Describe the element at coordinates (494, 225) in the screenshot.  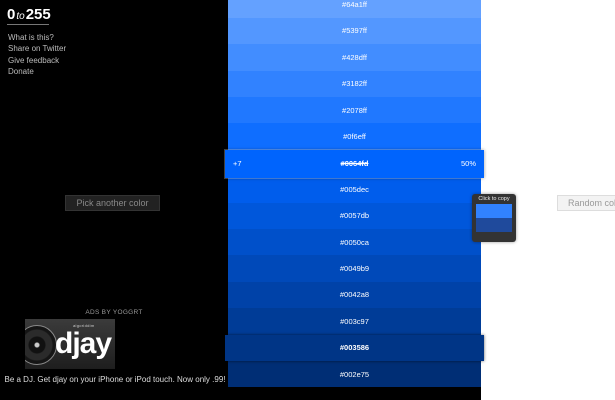
I see `copy-tooltip-swatch-bottom` at that location.